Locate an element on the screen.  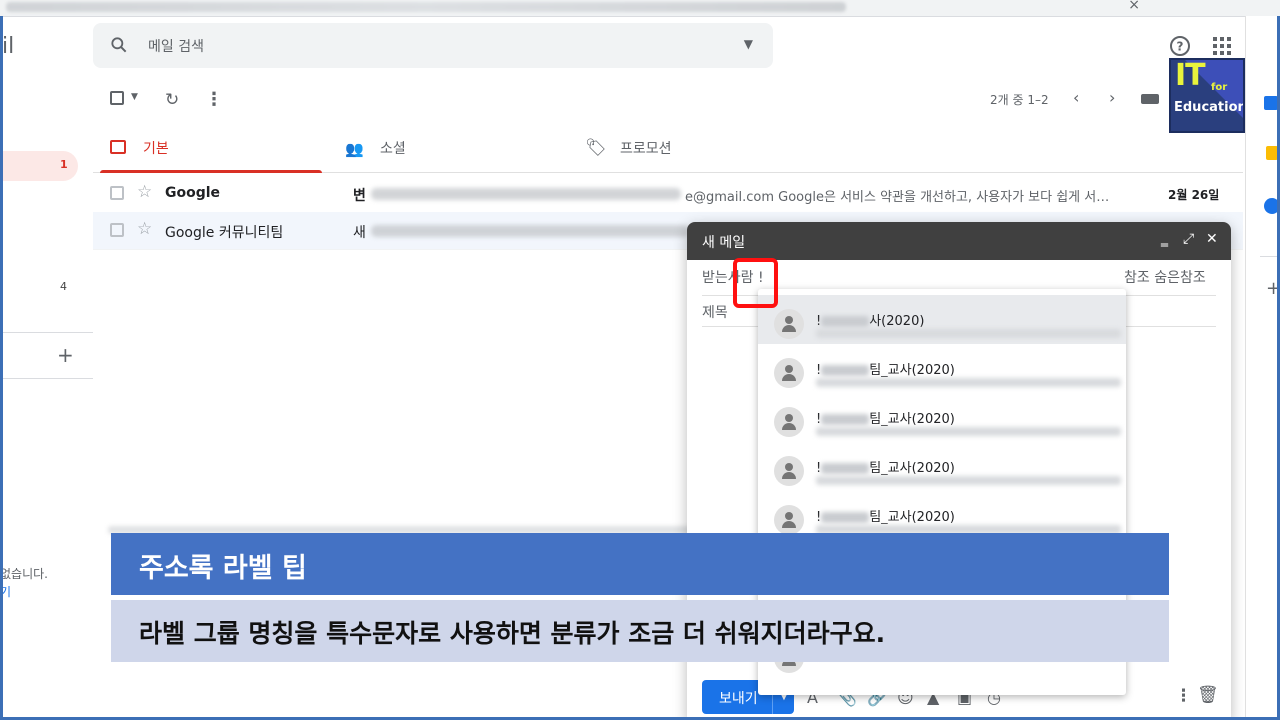
help-icon: ? is located at coordinates (1180, 46).